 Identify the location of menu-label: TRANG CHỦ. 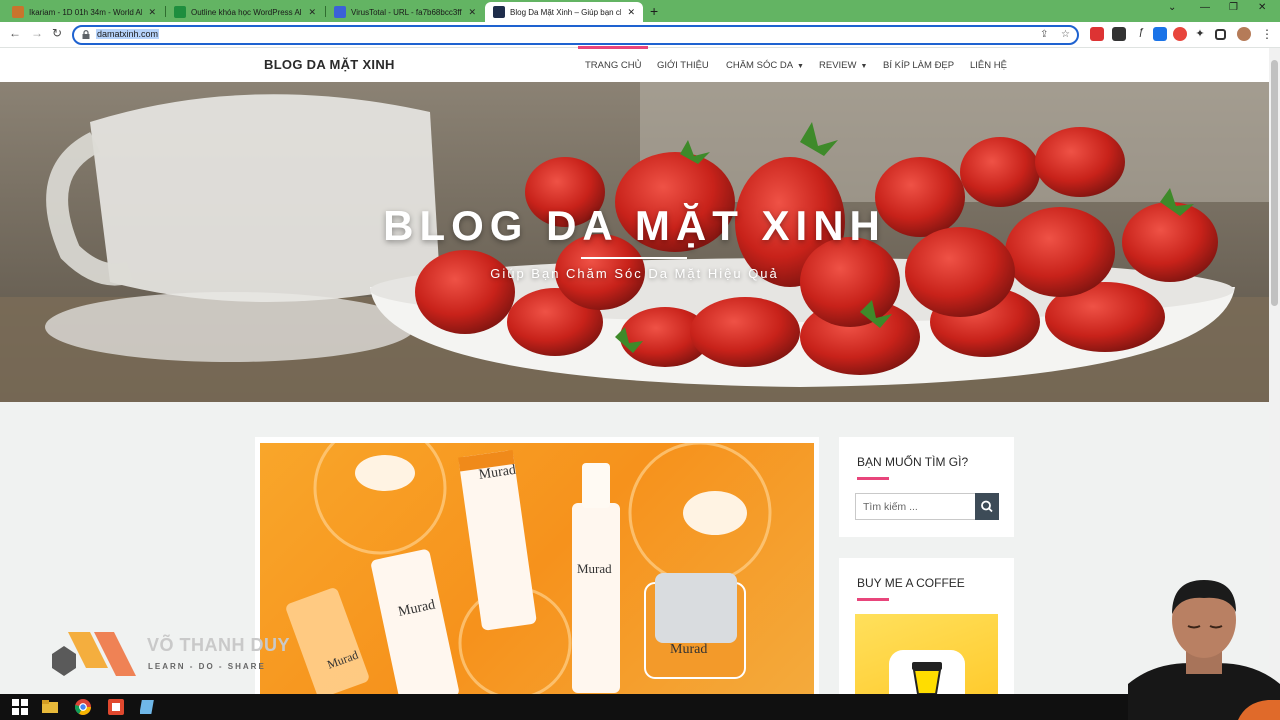
(613, 65).